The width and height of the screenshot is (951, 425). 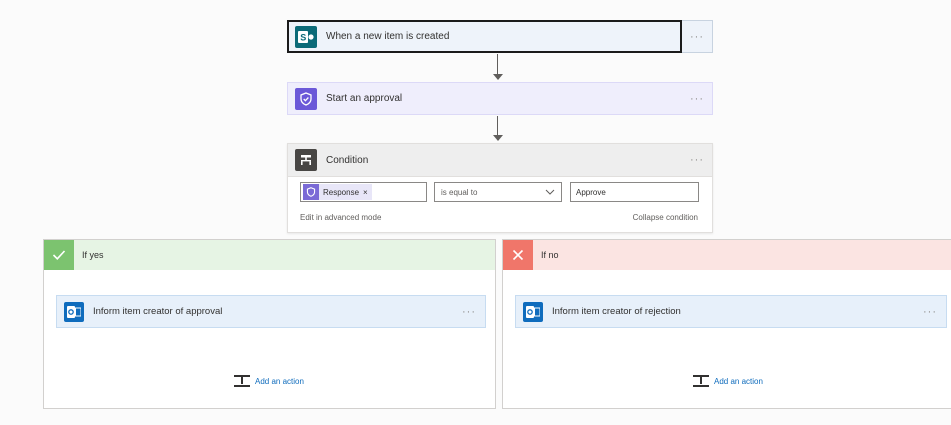 I want to click on yes-add-action-button: Add an action, so click(x=269, y=381).